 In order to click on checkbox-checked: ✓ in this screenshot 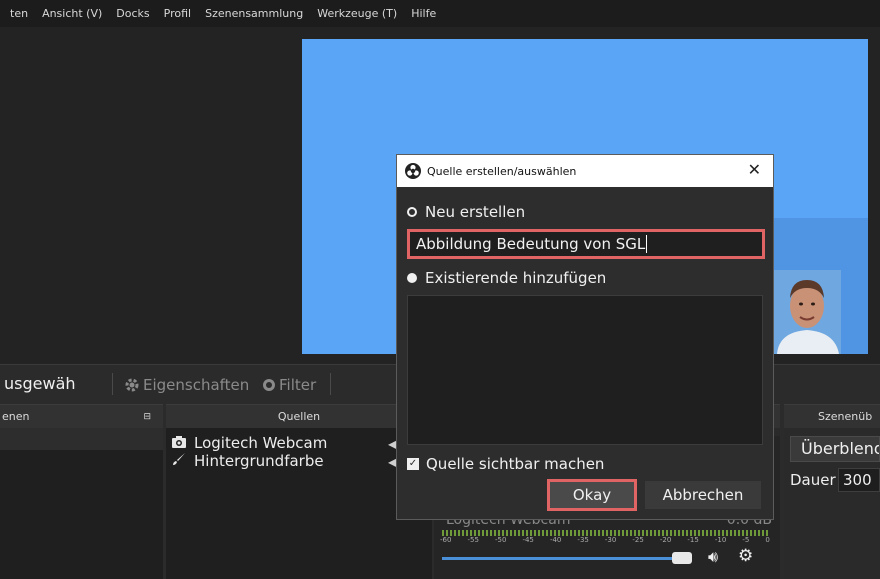, I will do `click(413, 464)`.